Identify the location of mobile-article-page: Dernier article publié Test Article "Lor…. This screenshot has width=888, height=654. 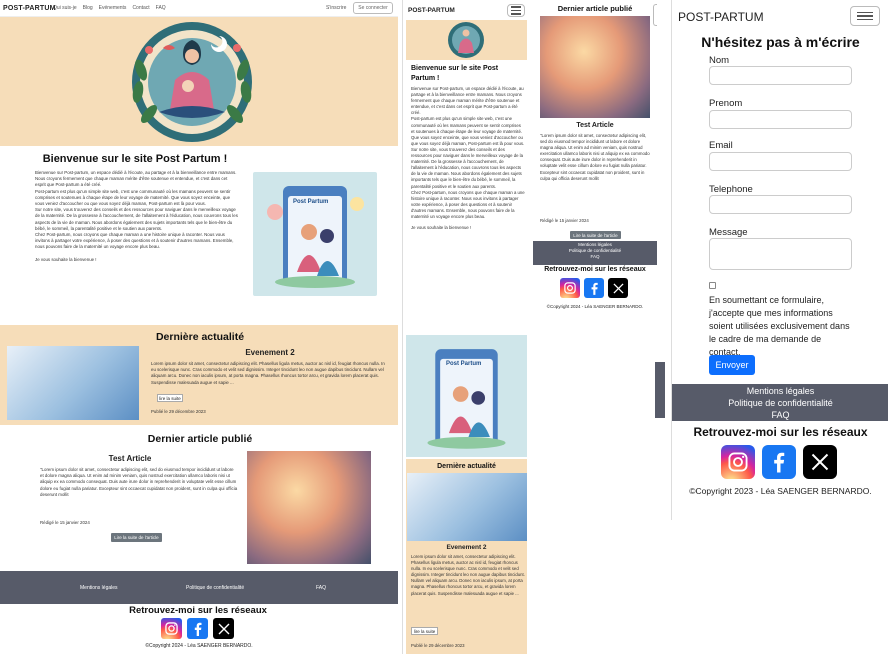
(595, 159).